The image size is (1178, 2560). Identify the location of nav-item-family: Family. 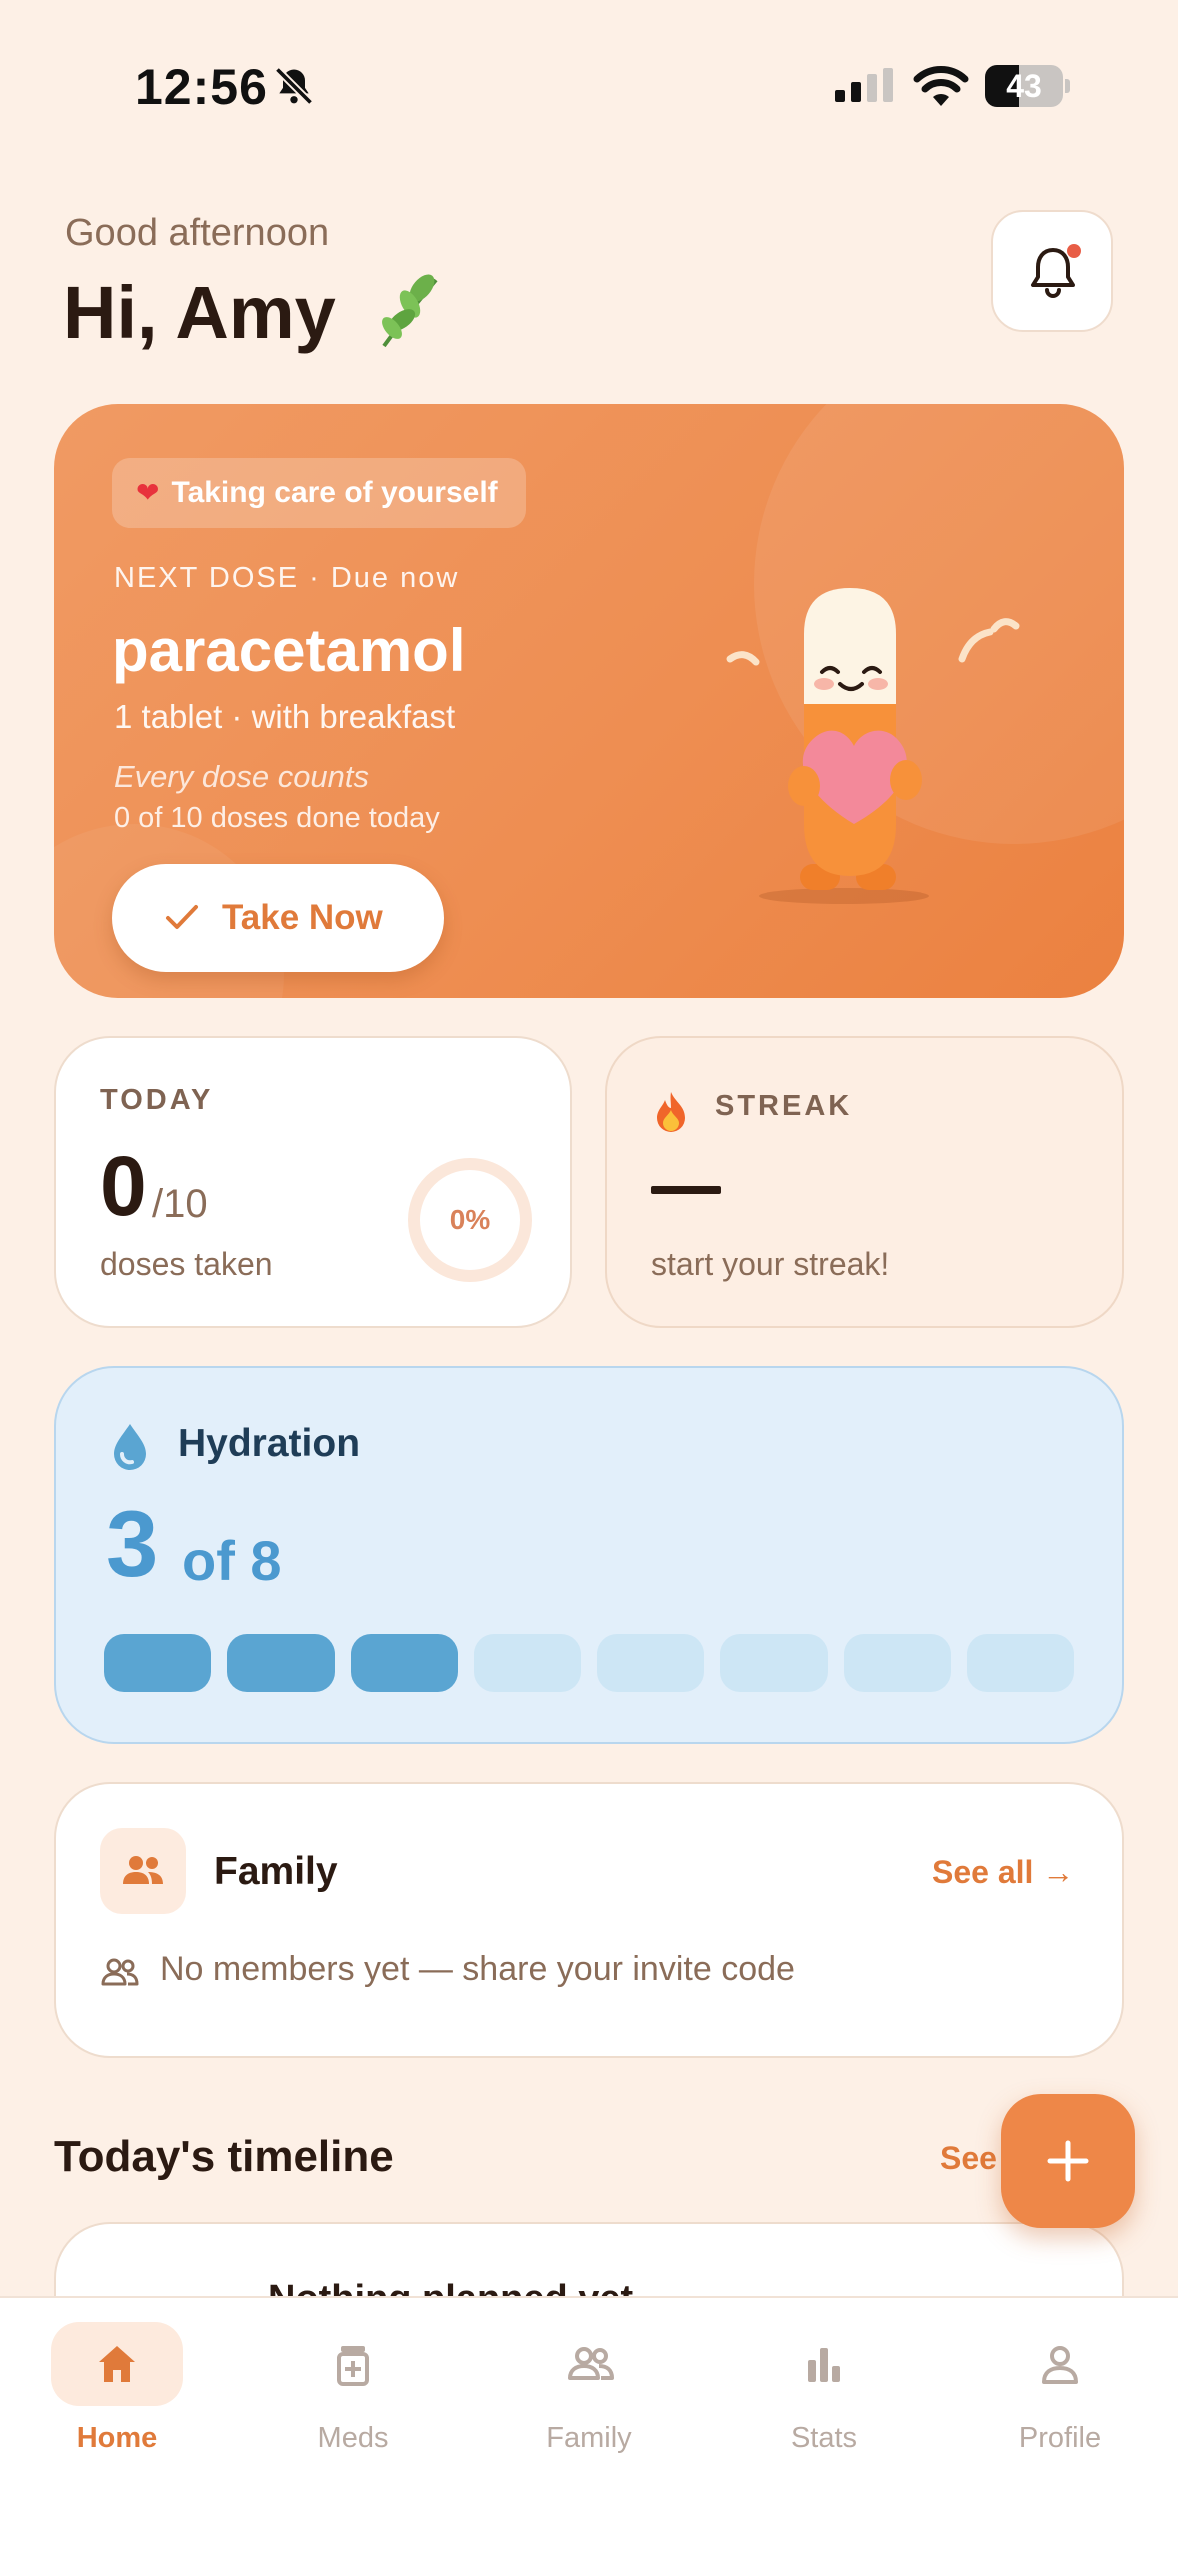
(589, 2397).